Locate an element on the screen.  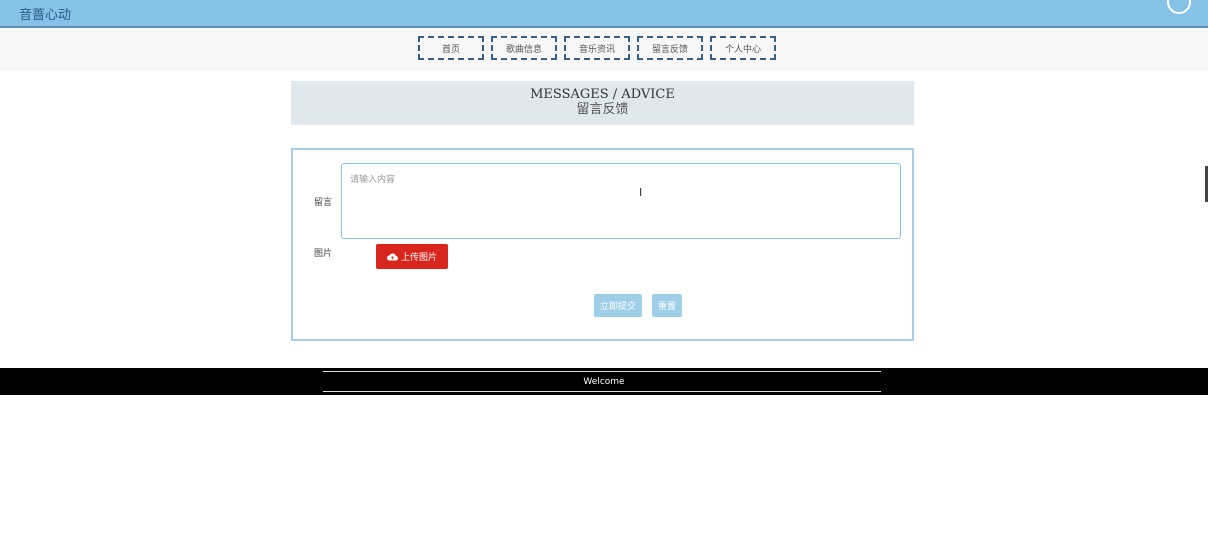
upload-image-button: 上传图片 is located at coordinates (412, 256).